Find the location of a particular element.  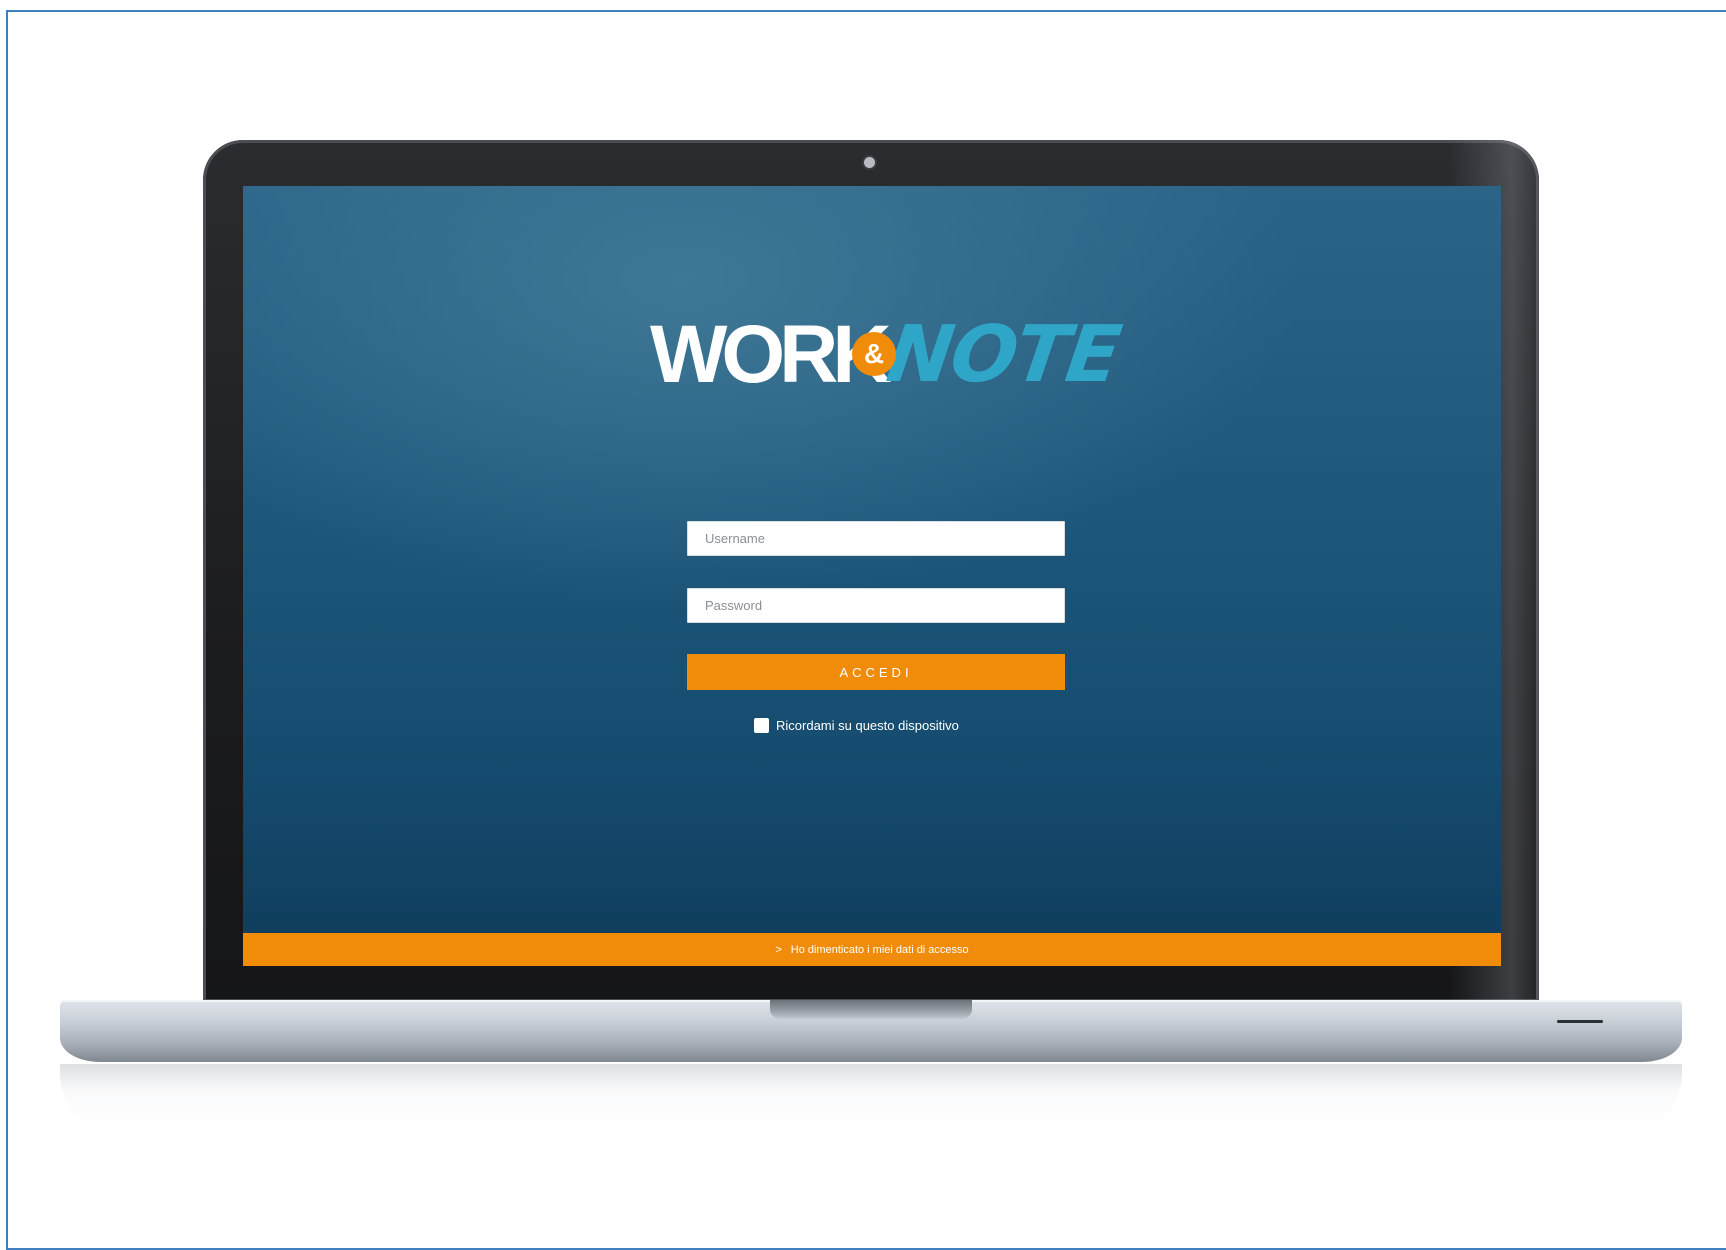

laptop-opening-notch is located at coordinates (871, 1009).